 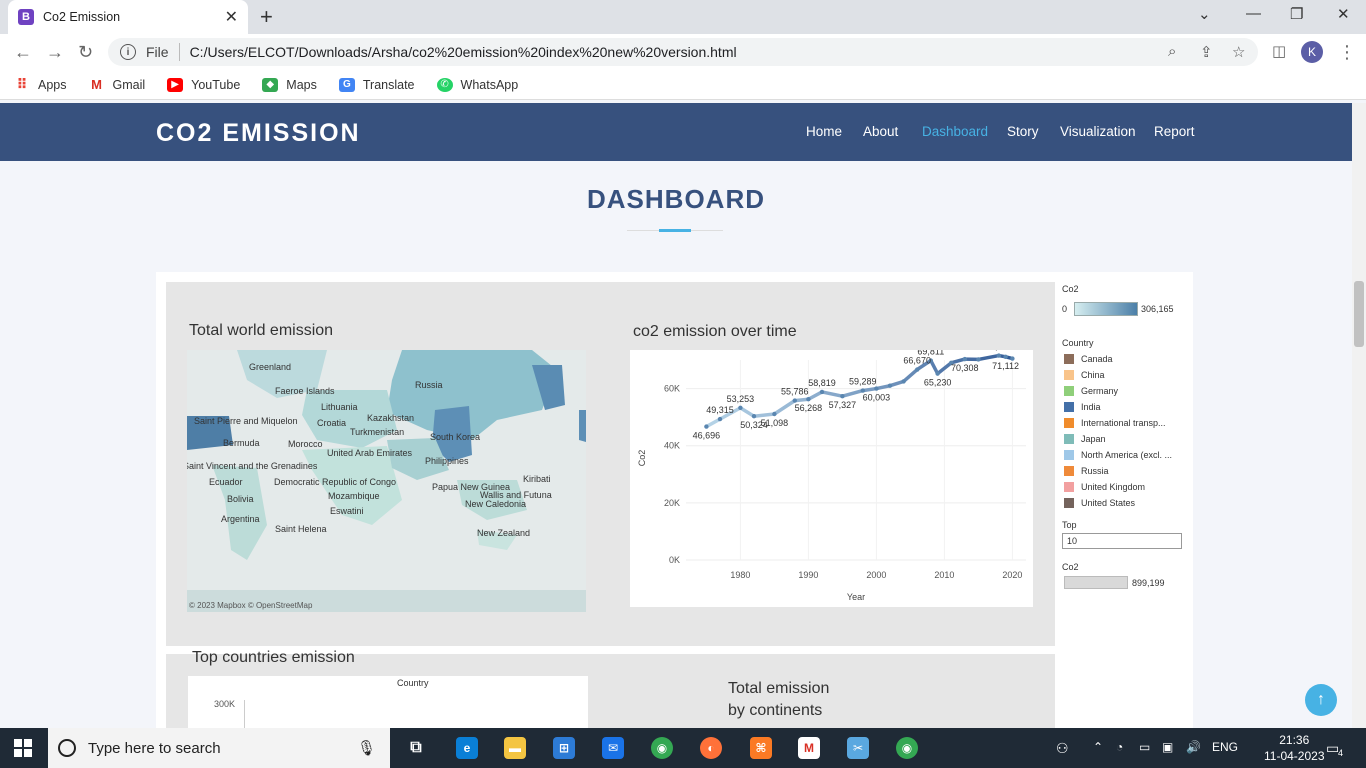 What do you see at coordinates (1167, 747) in the screenshot?
I see `network-icon: ▣` at bounding box center [1167, 747].